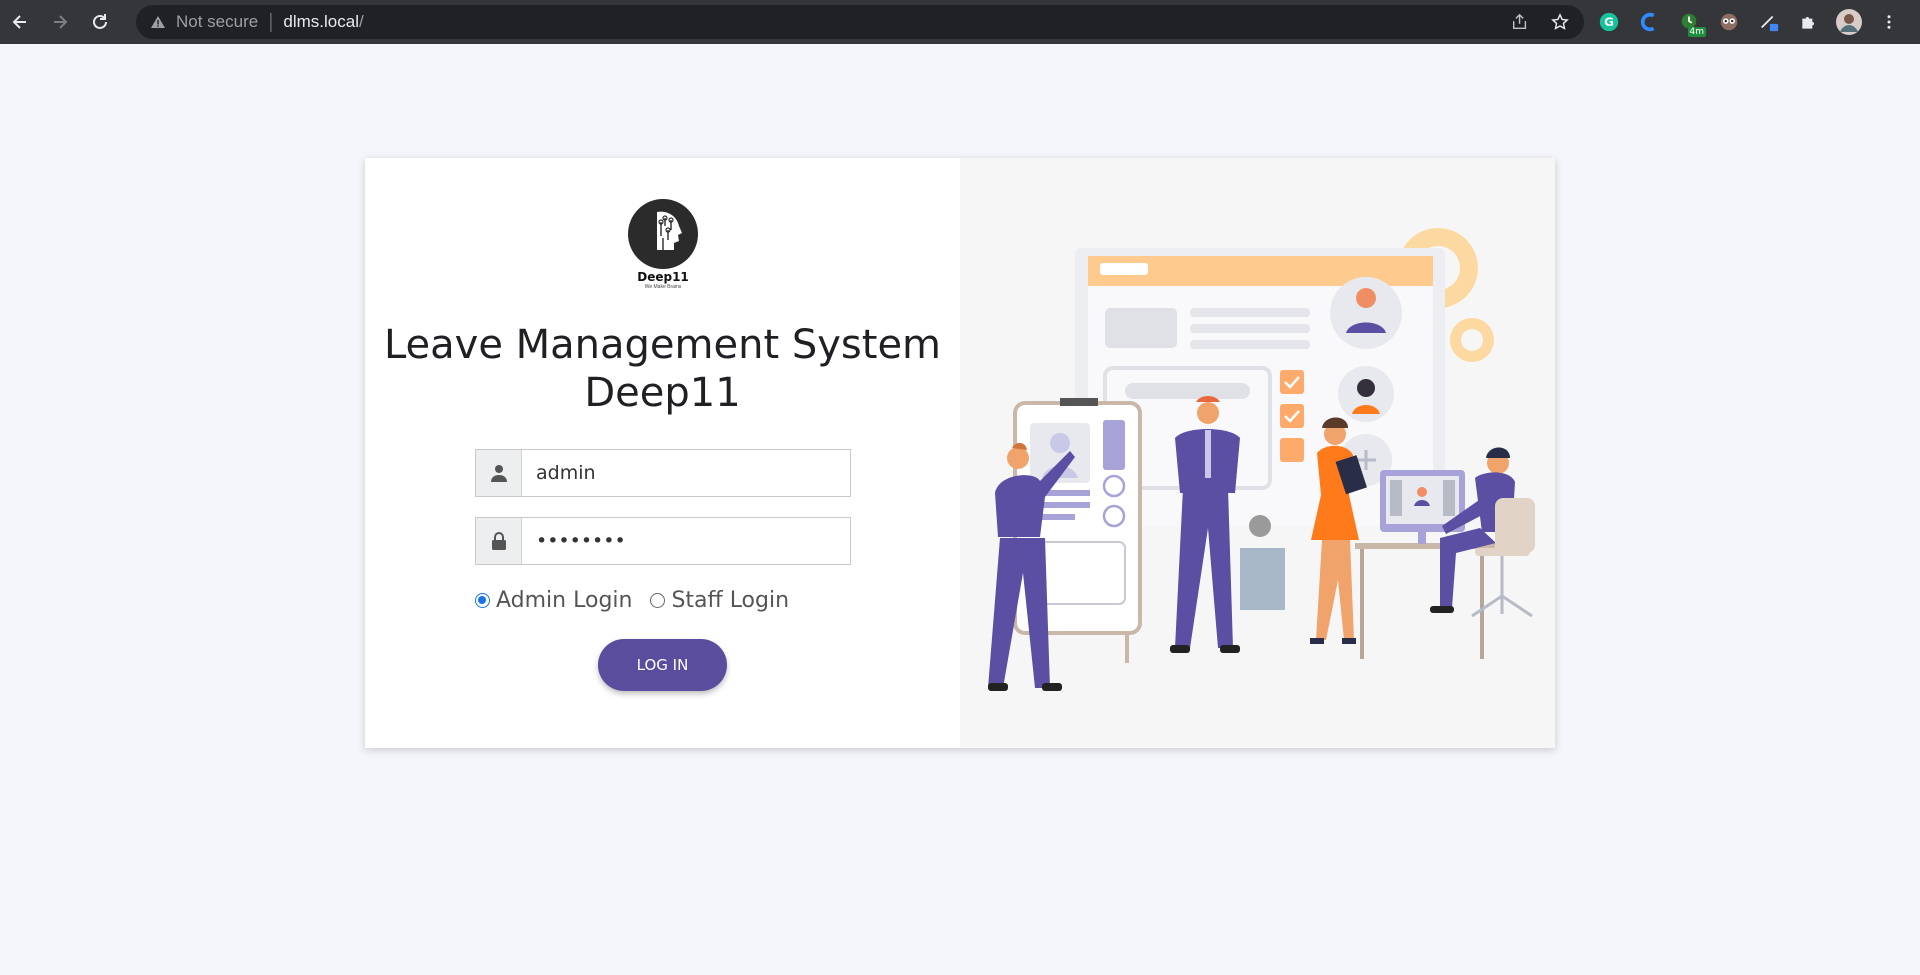  What do you see at coordinates (361, 21) in the screenshot?
I see `url-path: /` at bounding box center [361, 21].